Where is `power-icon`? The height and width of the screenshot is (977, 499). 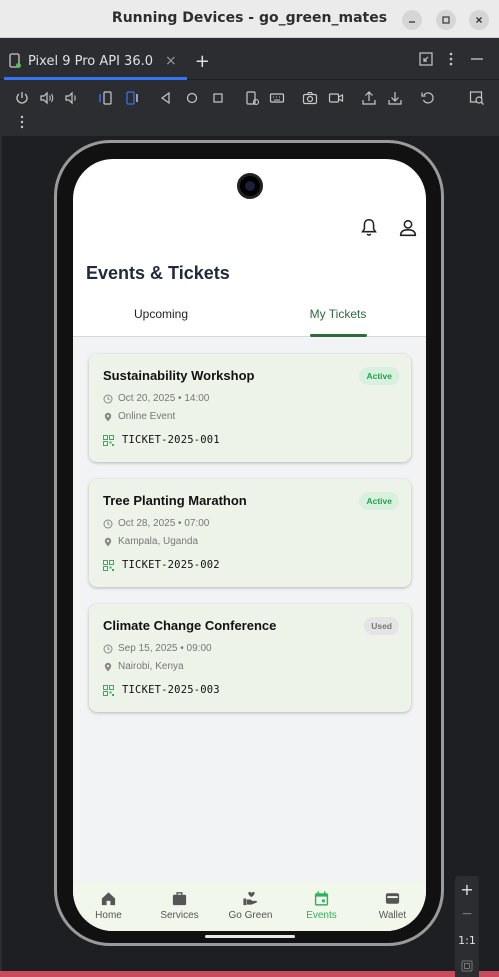
power-icon is located at coordinates (22, 98).